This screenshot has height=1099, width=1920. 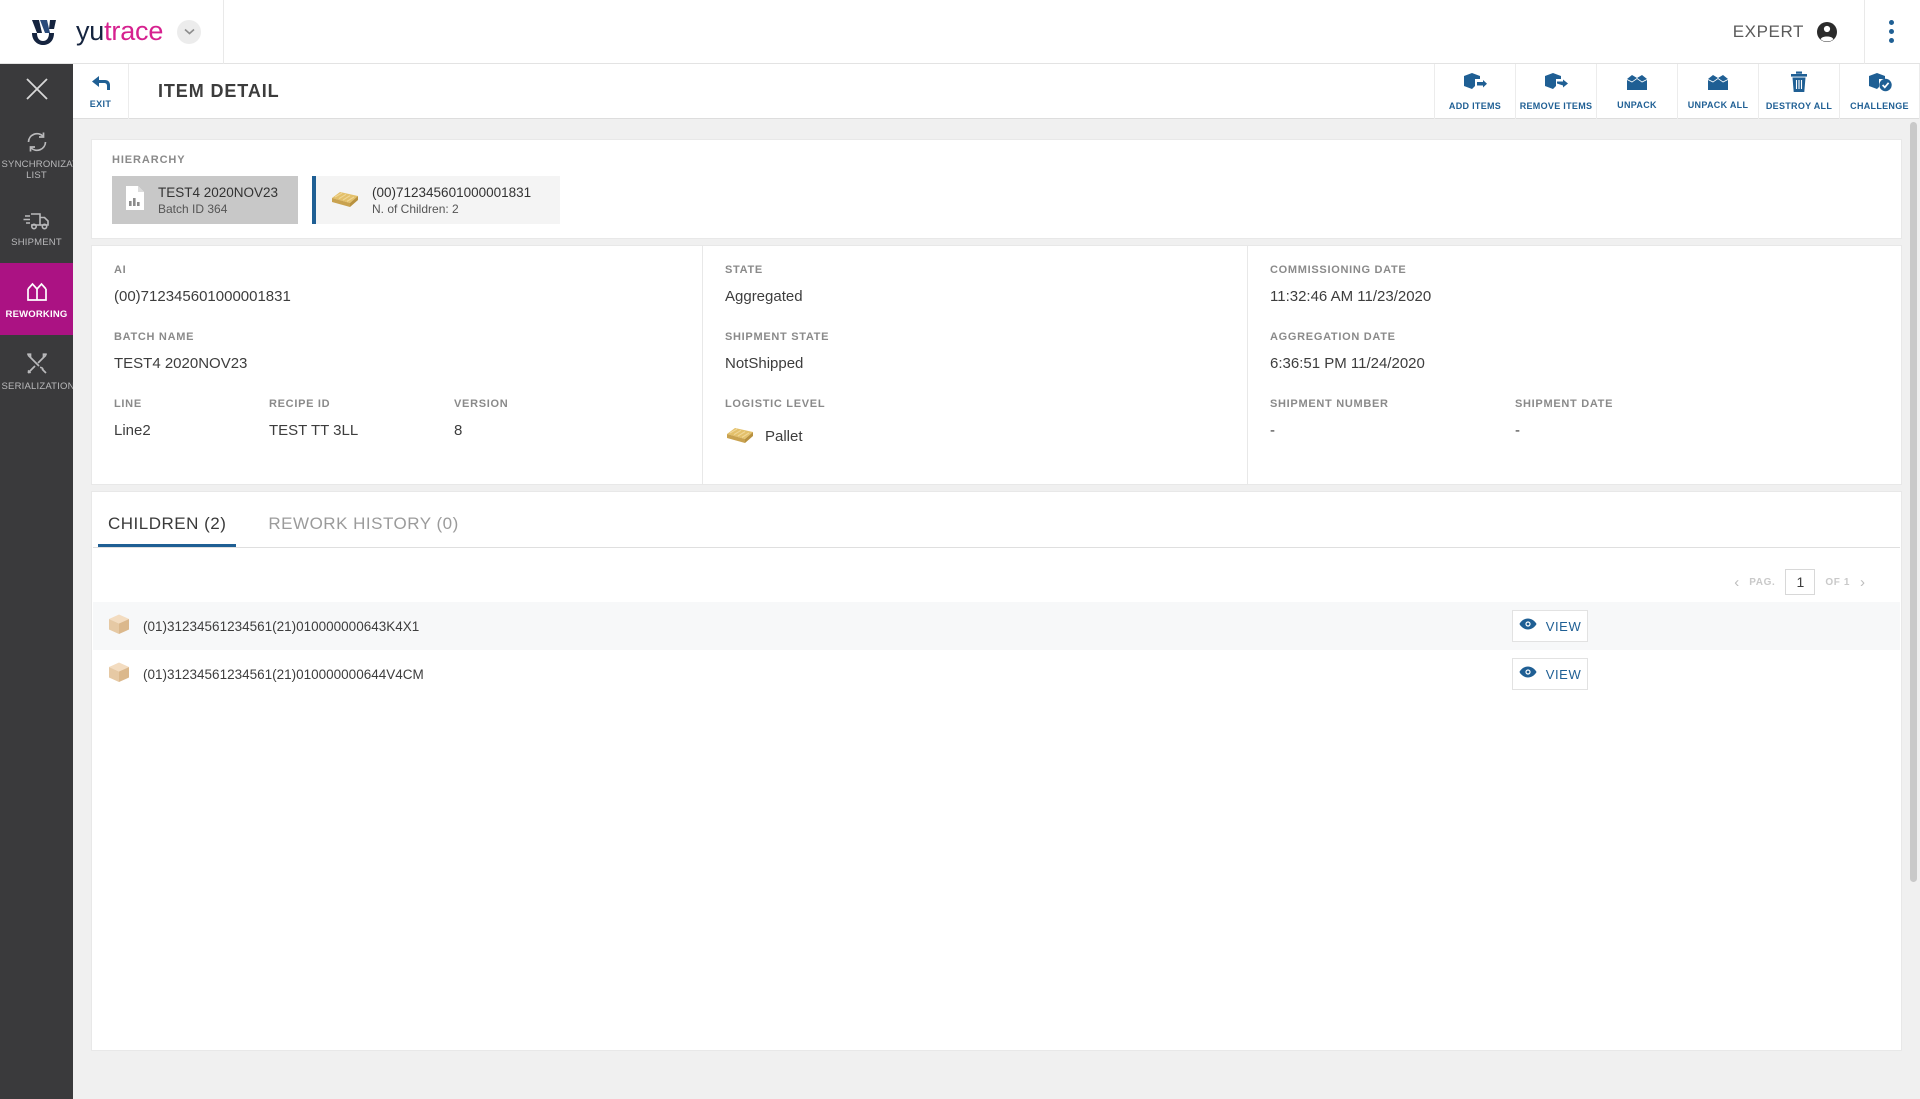 I want to click on sidebar-item-label: SHIPMENT, so click(x=36, y=242).